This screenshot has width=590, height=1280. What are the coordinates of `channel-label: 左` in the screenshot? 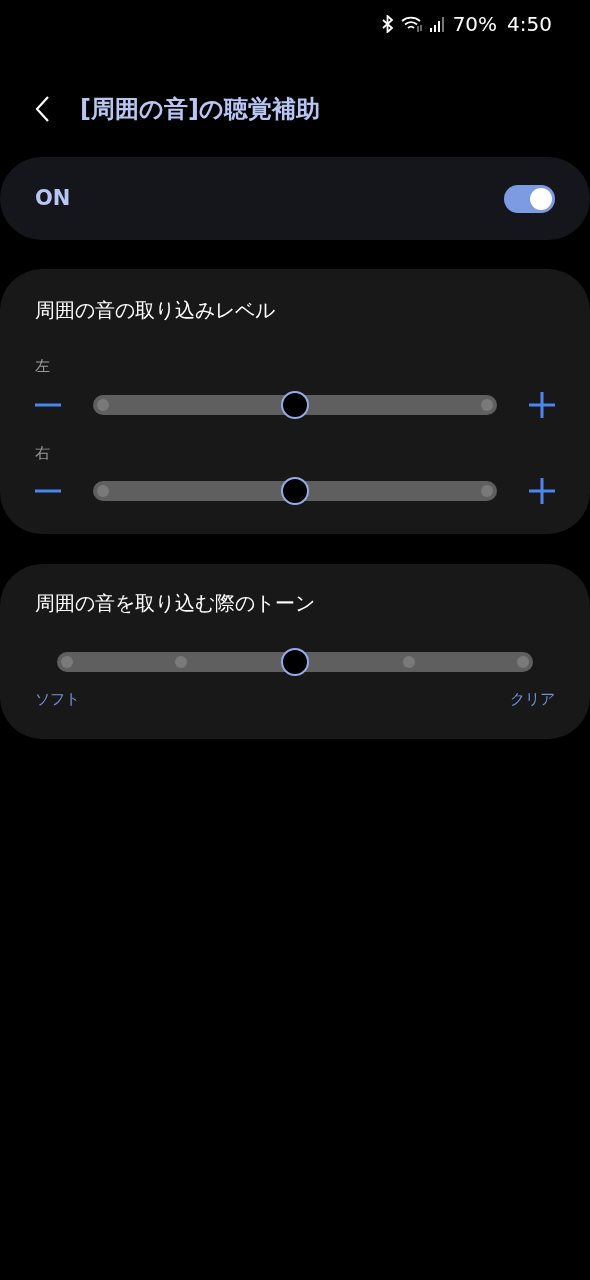 It's located at (43, 366).